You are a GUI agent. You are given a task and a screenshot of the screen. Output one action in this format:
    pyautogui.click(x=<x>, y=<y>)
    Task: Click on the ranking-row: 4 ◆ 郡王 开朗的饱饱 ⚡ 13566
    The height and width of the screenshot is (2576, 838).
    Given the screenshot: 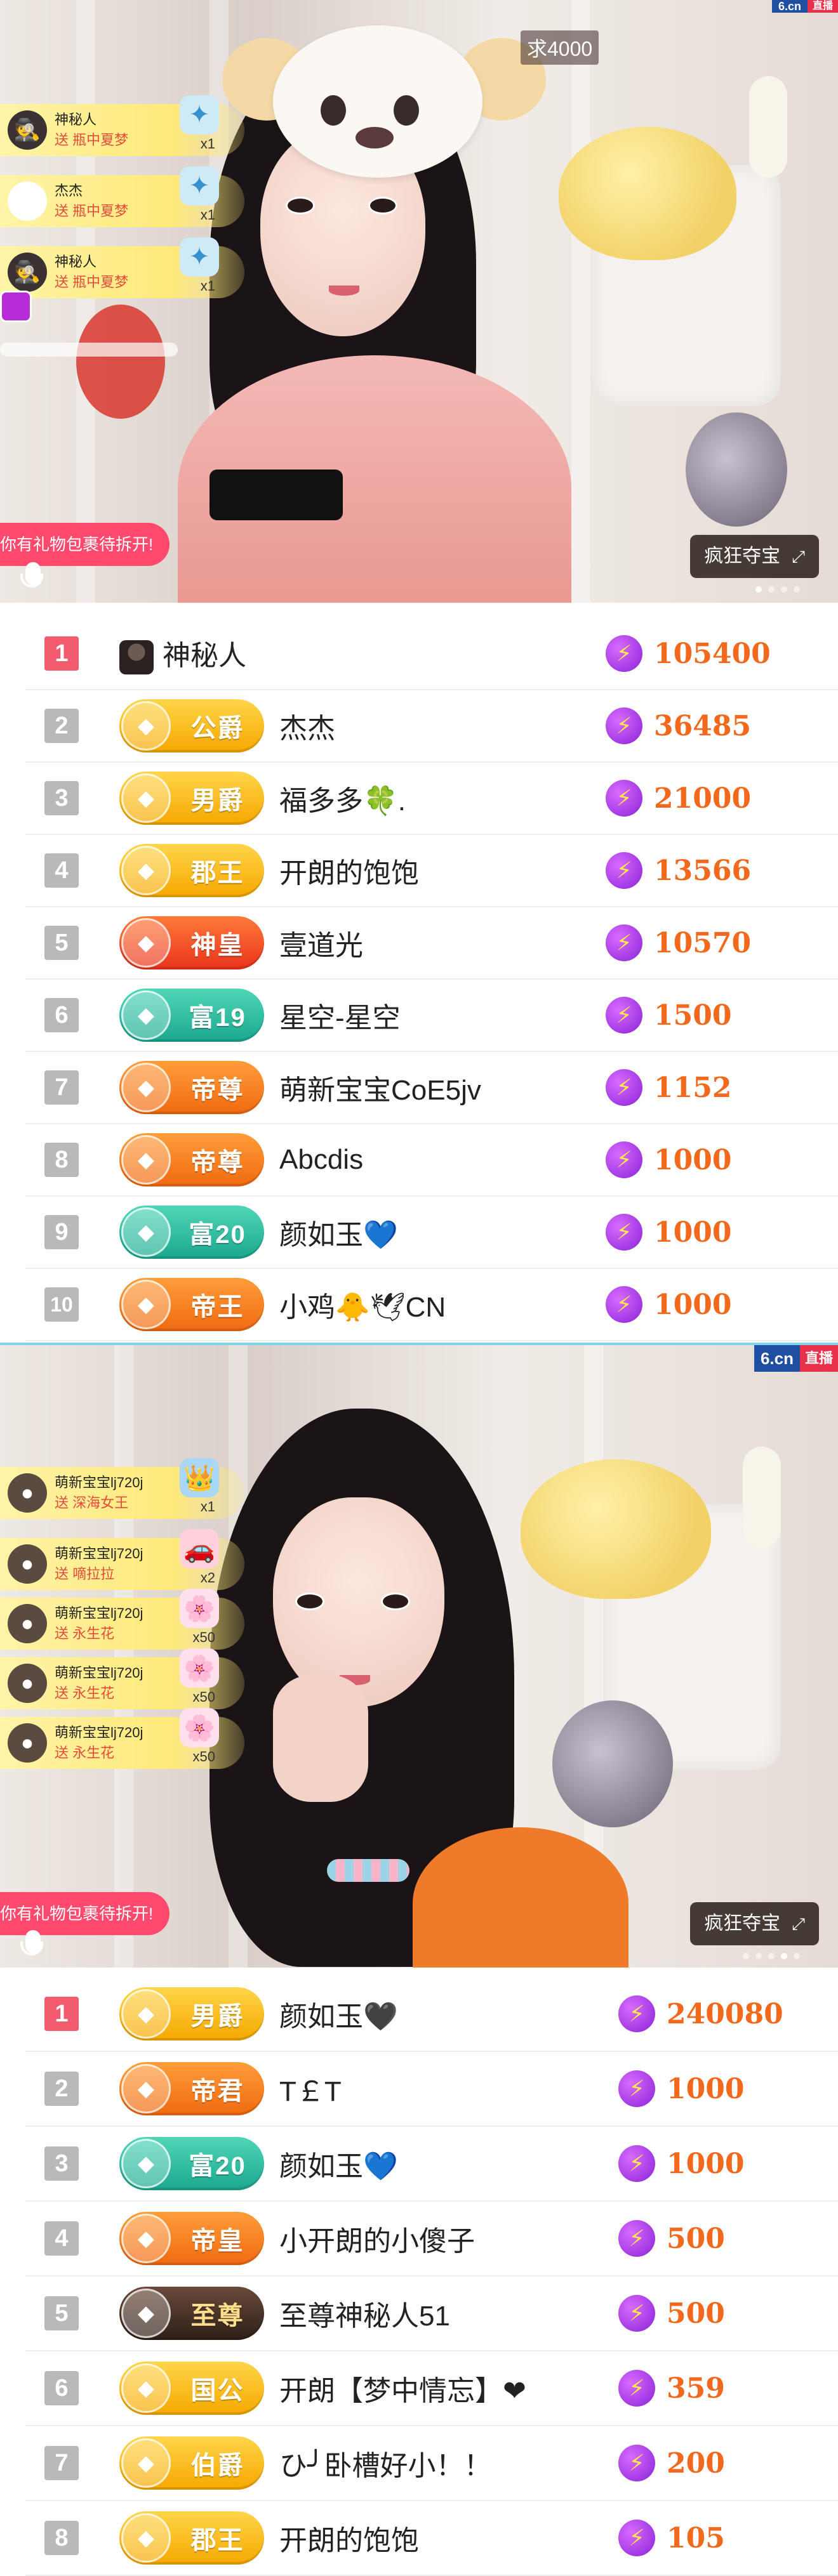 What is the action you would take?
    pyautogui.click(x=432, y=871)
    